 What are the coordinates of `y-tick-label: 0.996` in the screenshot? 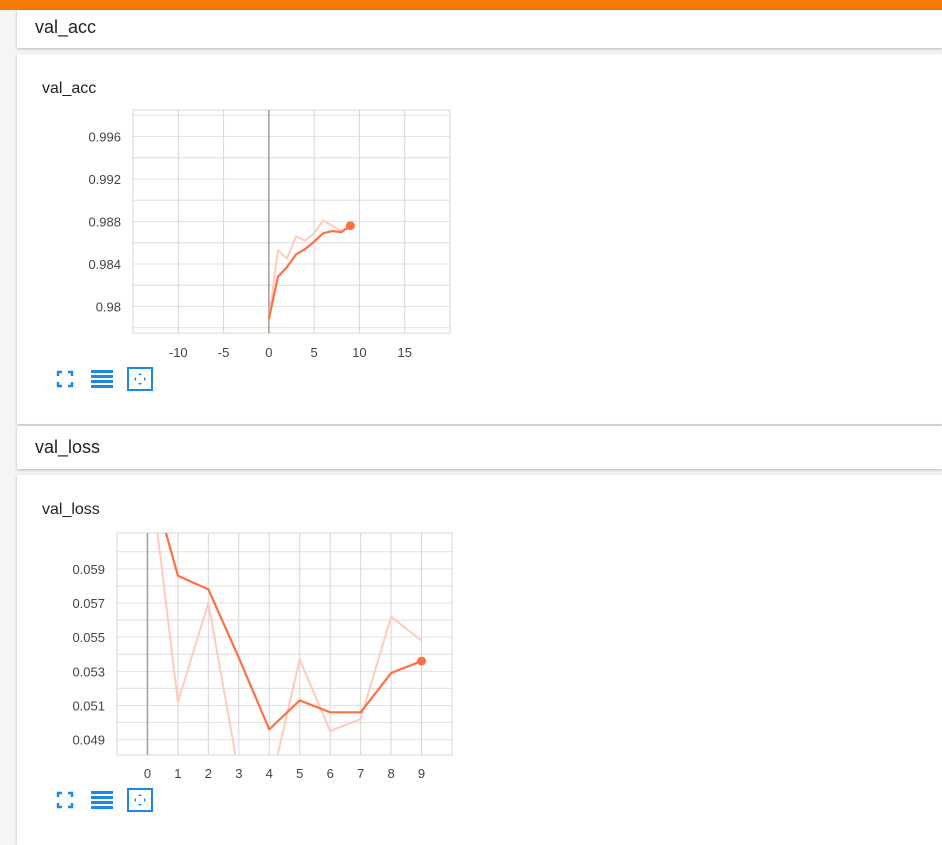 It's located at (104, 137).